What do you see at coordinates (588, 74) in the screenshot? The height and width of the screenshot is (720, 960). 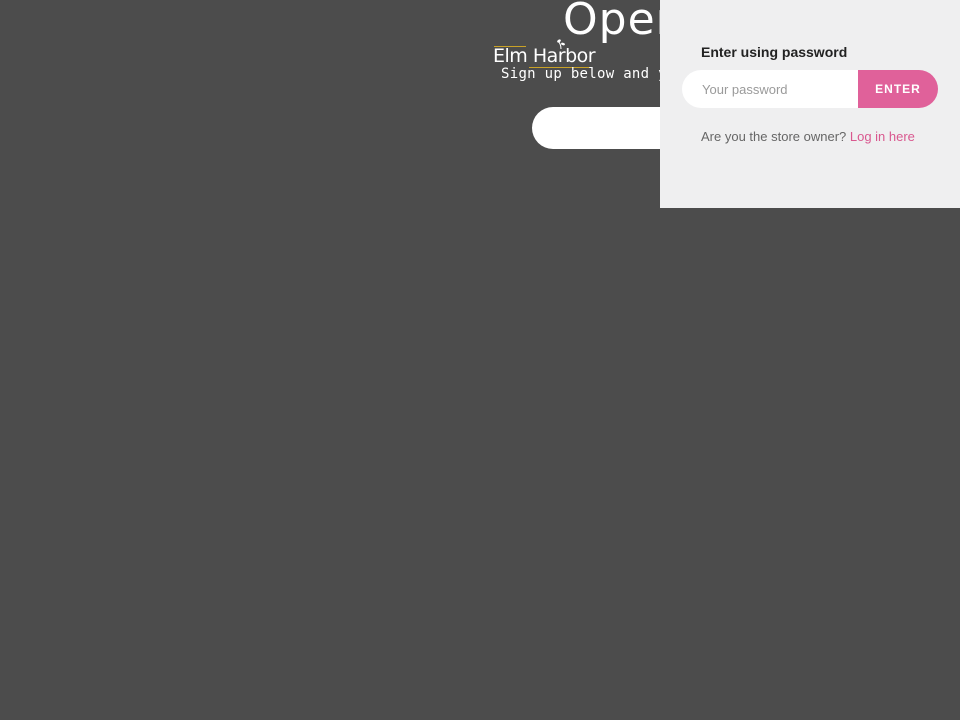 I see `hero-subtitle: Sign up below and yo` at bounding box center [588, 74].